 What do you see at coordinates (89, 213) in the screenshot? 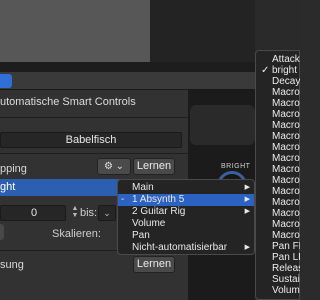
I see `range-to-label: bis:` at bounding box center [89, 213].